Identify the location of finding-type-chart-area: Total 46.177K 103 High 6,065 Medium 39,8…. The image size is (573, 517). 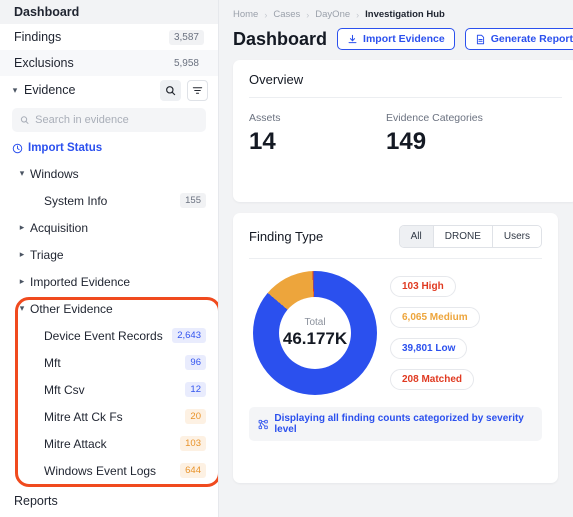
(395, 328).